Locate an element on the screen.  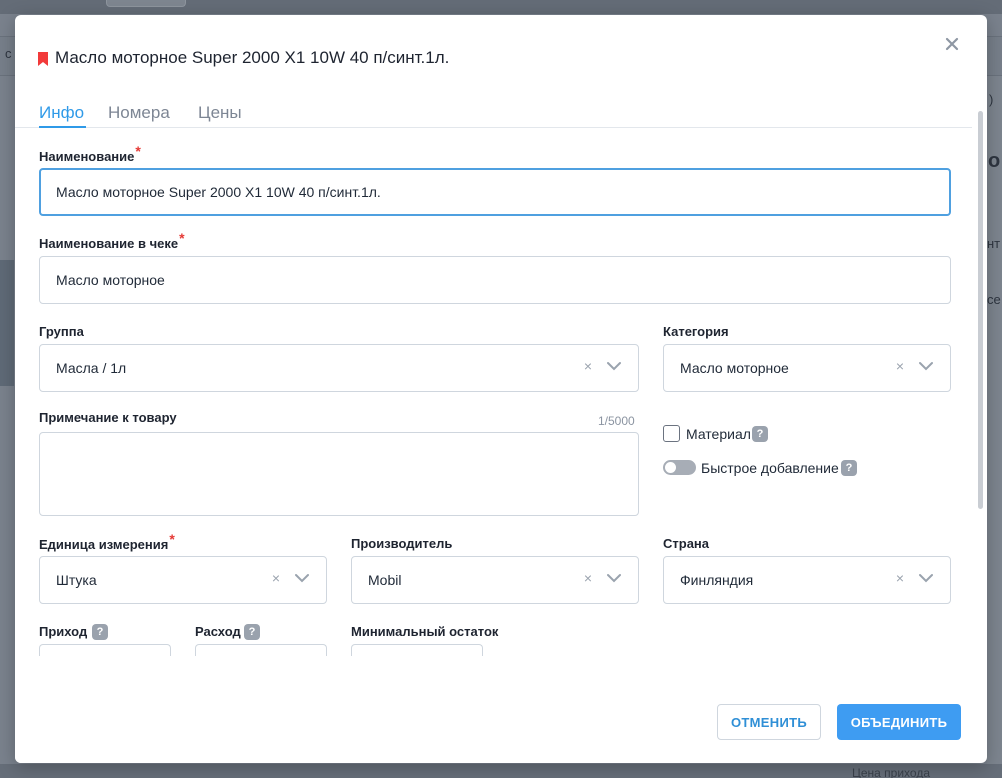
country-select: Финляндия × is located at coordinates (807, 580).